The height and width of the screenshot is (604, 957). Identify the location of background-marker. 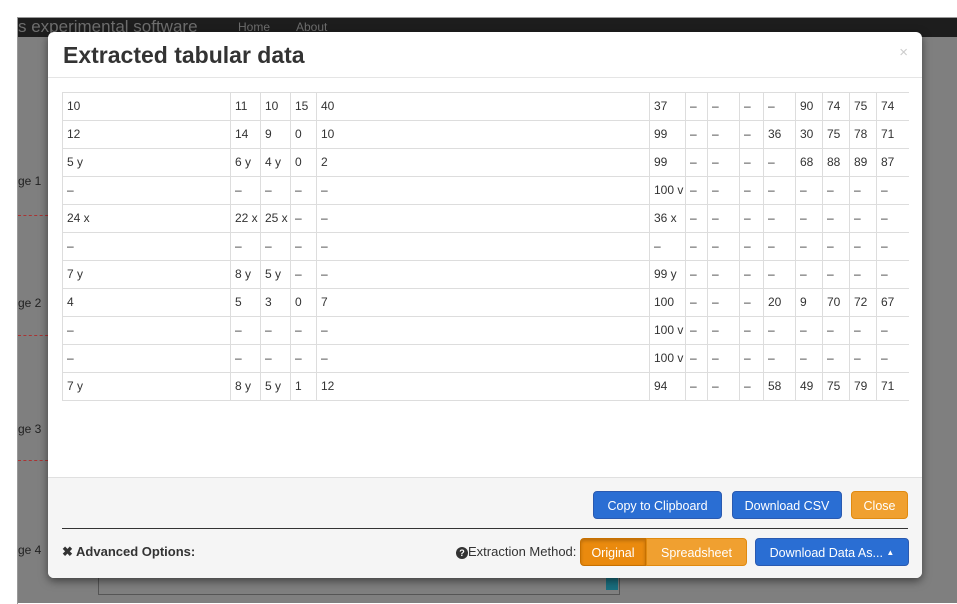
(612, 584).